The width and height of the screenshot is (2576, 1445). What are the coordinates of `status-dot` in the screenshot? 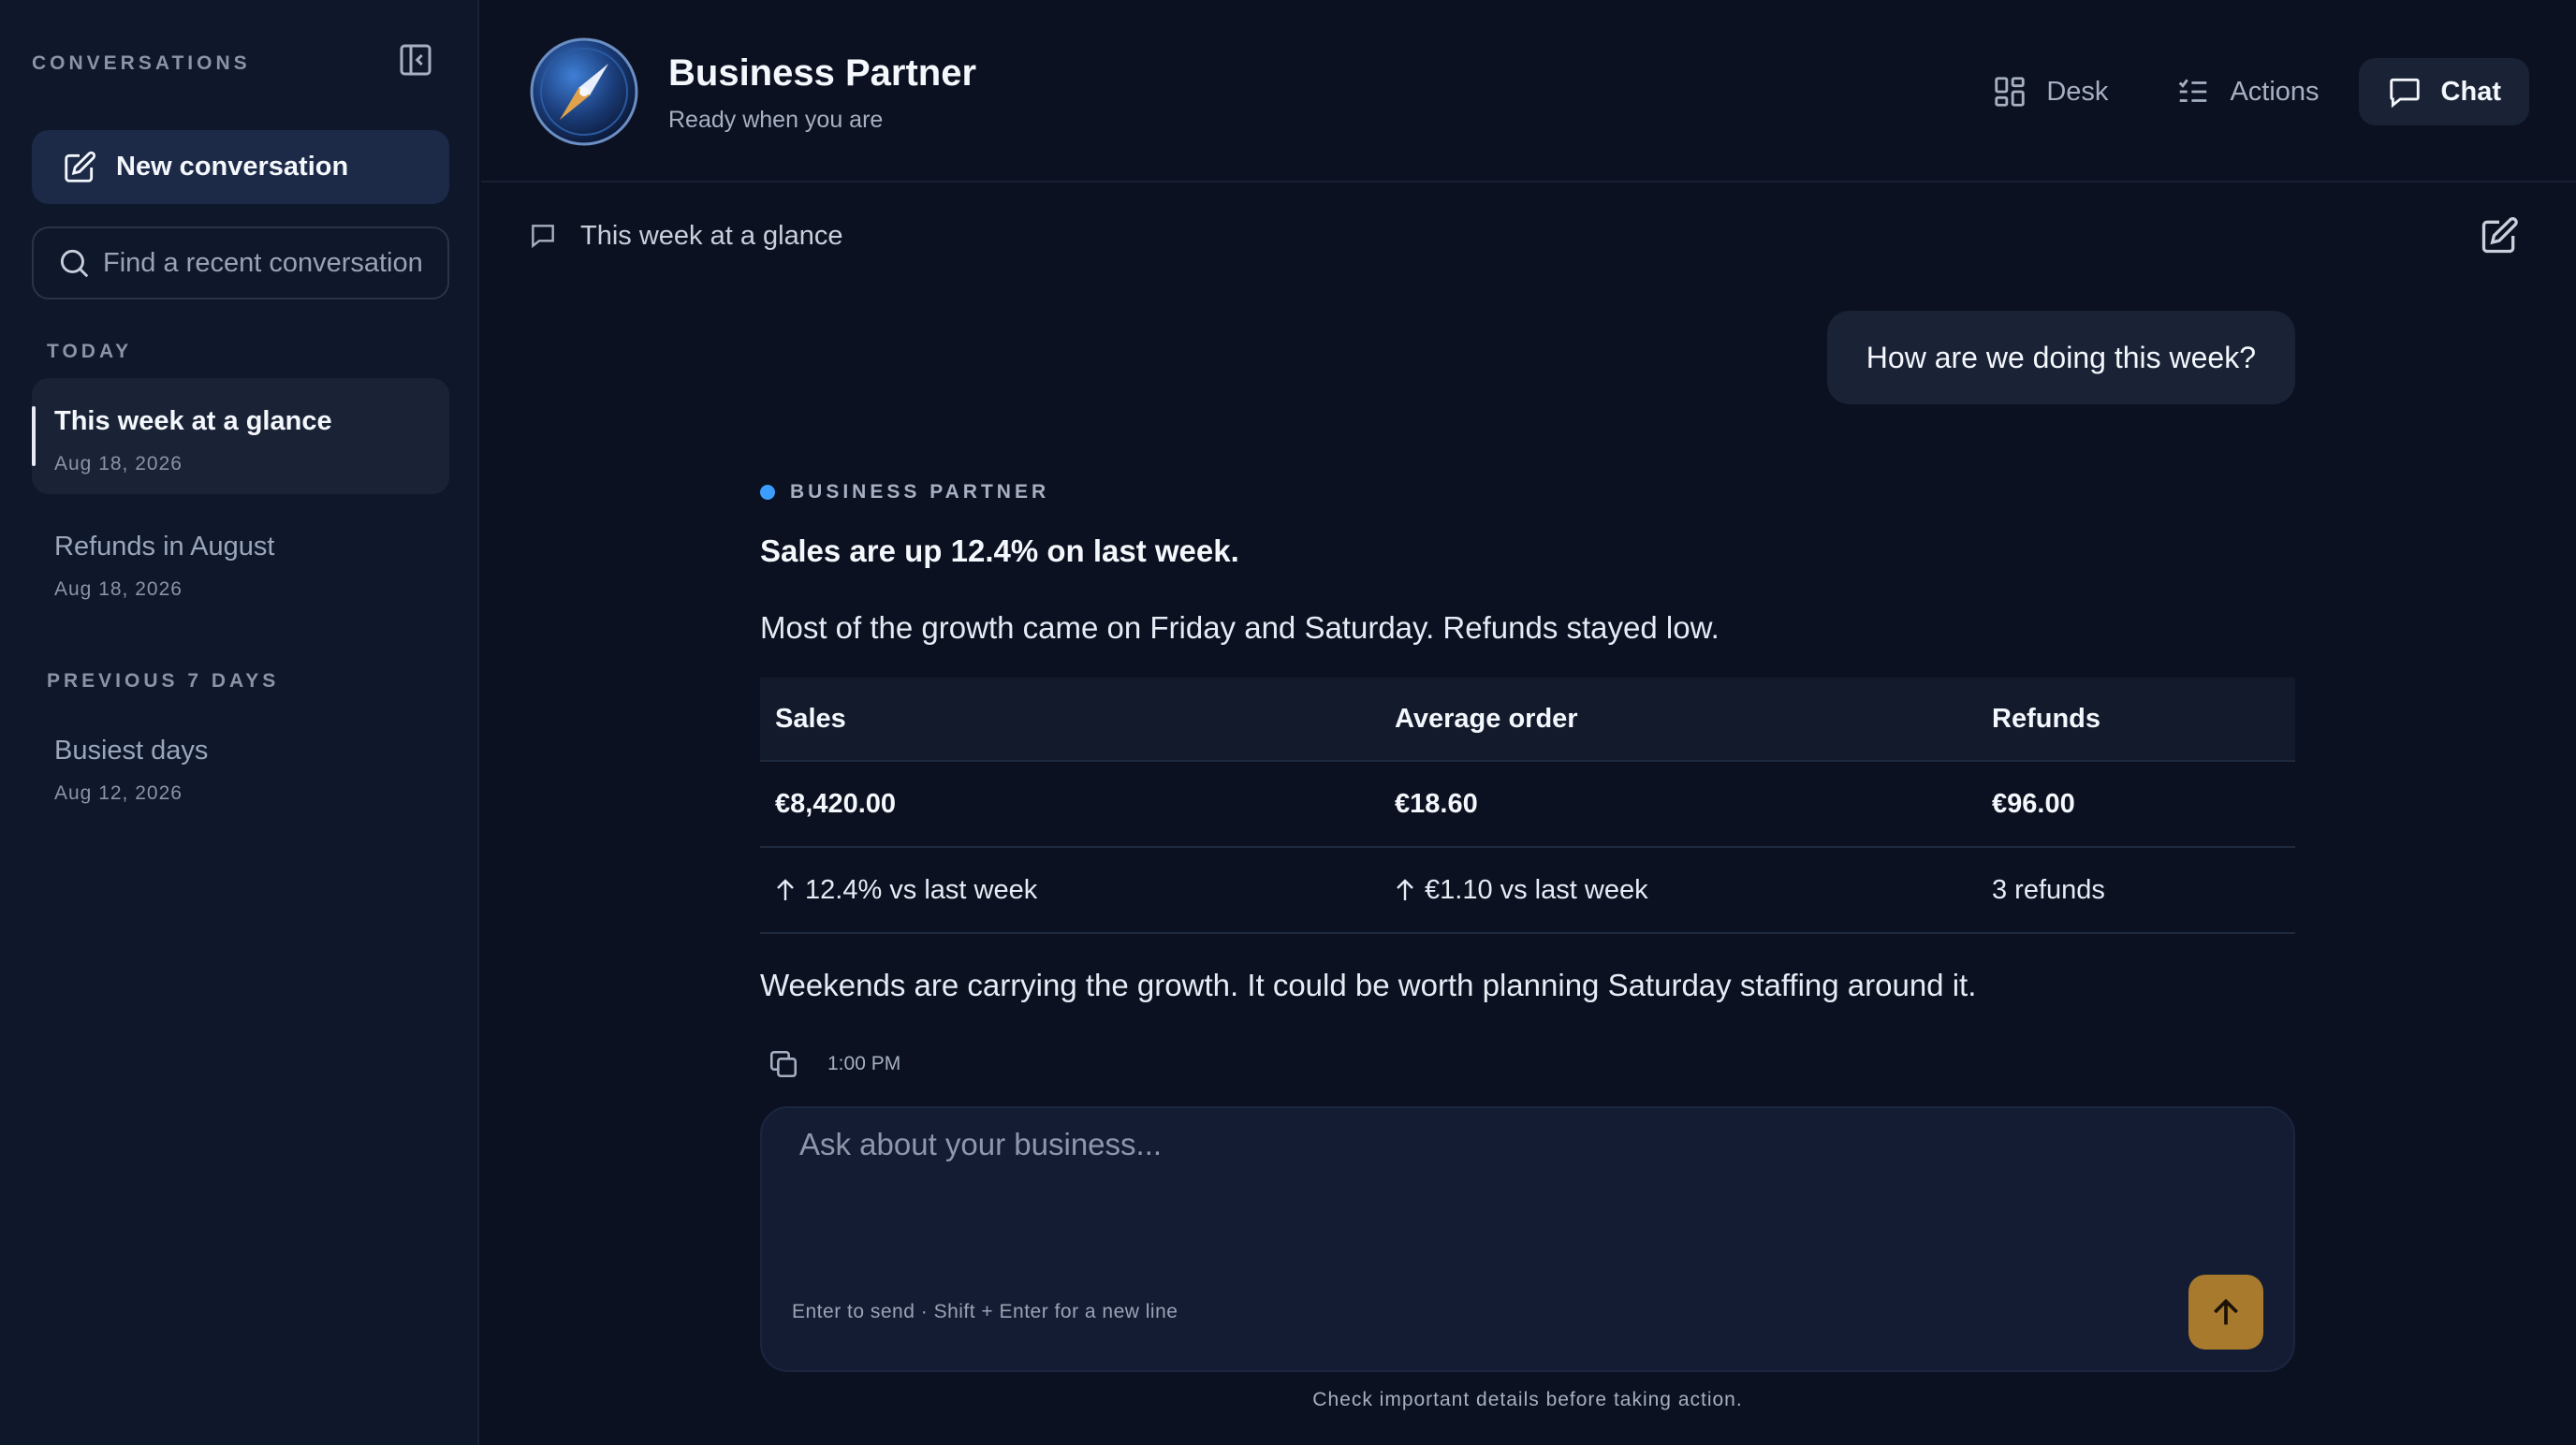 It's located at (768, 492).